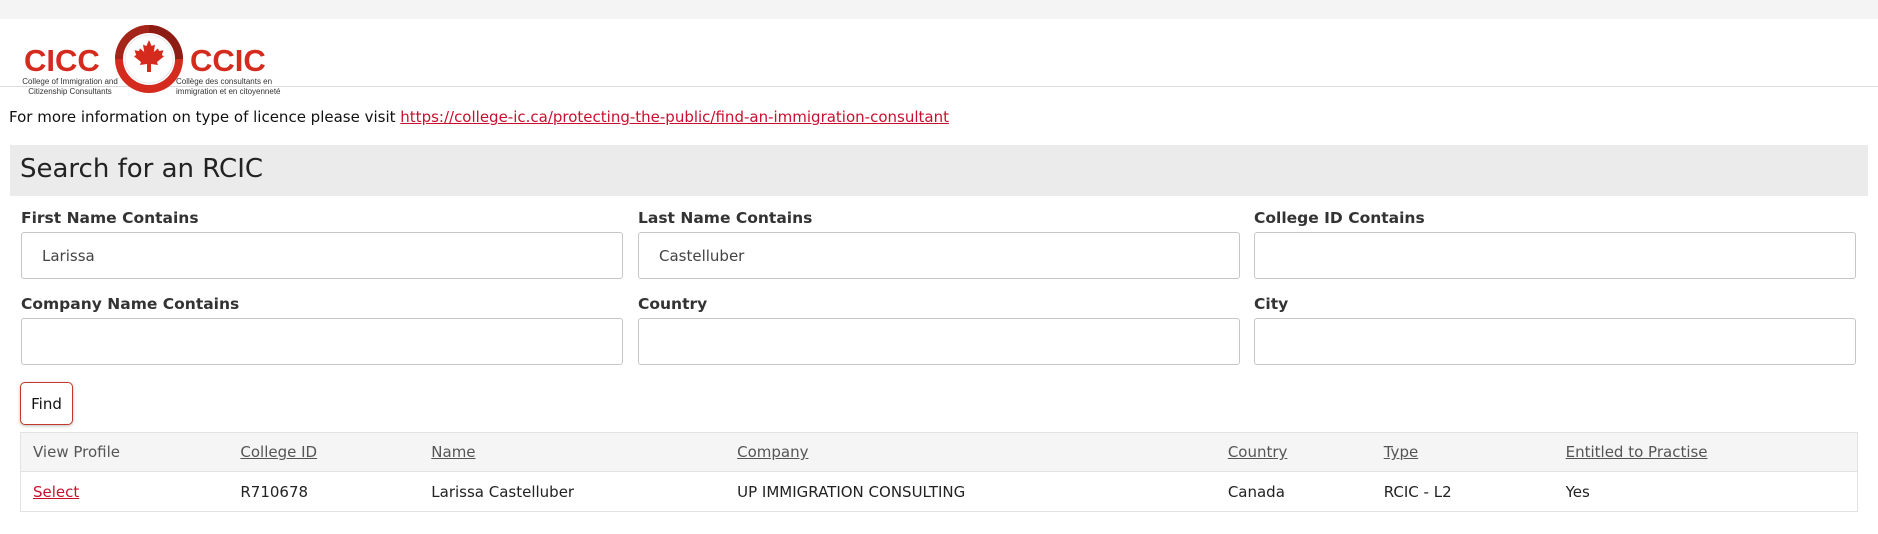  I want to click on first-name-label: First Name Contains, so click(110, 218).